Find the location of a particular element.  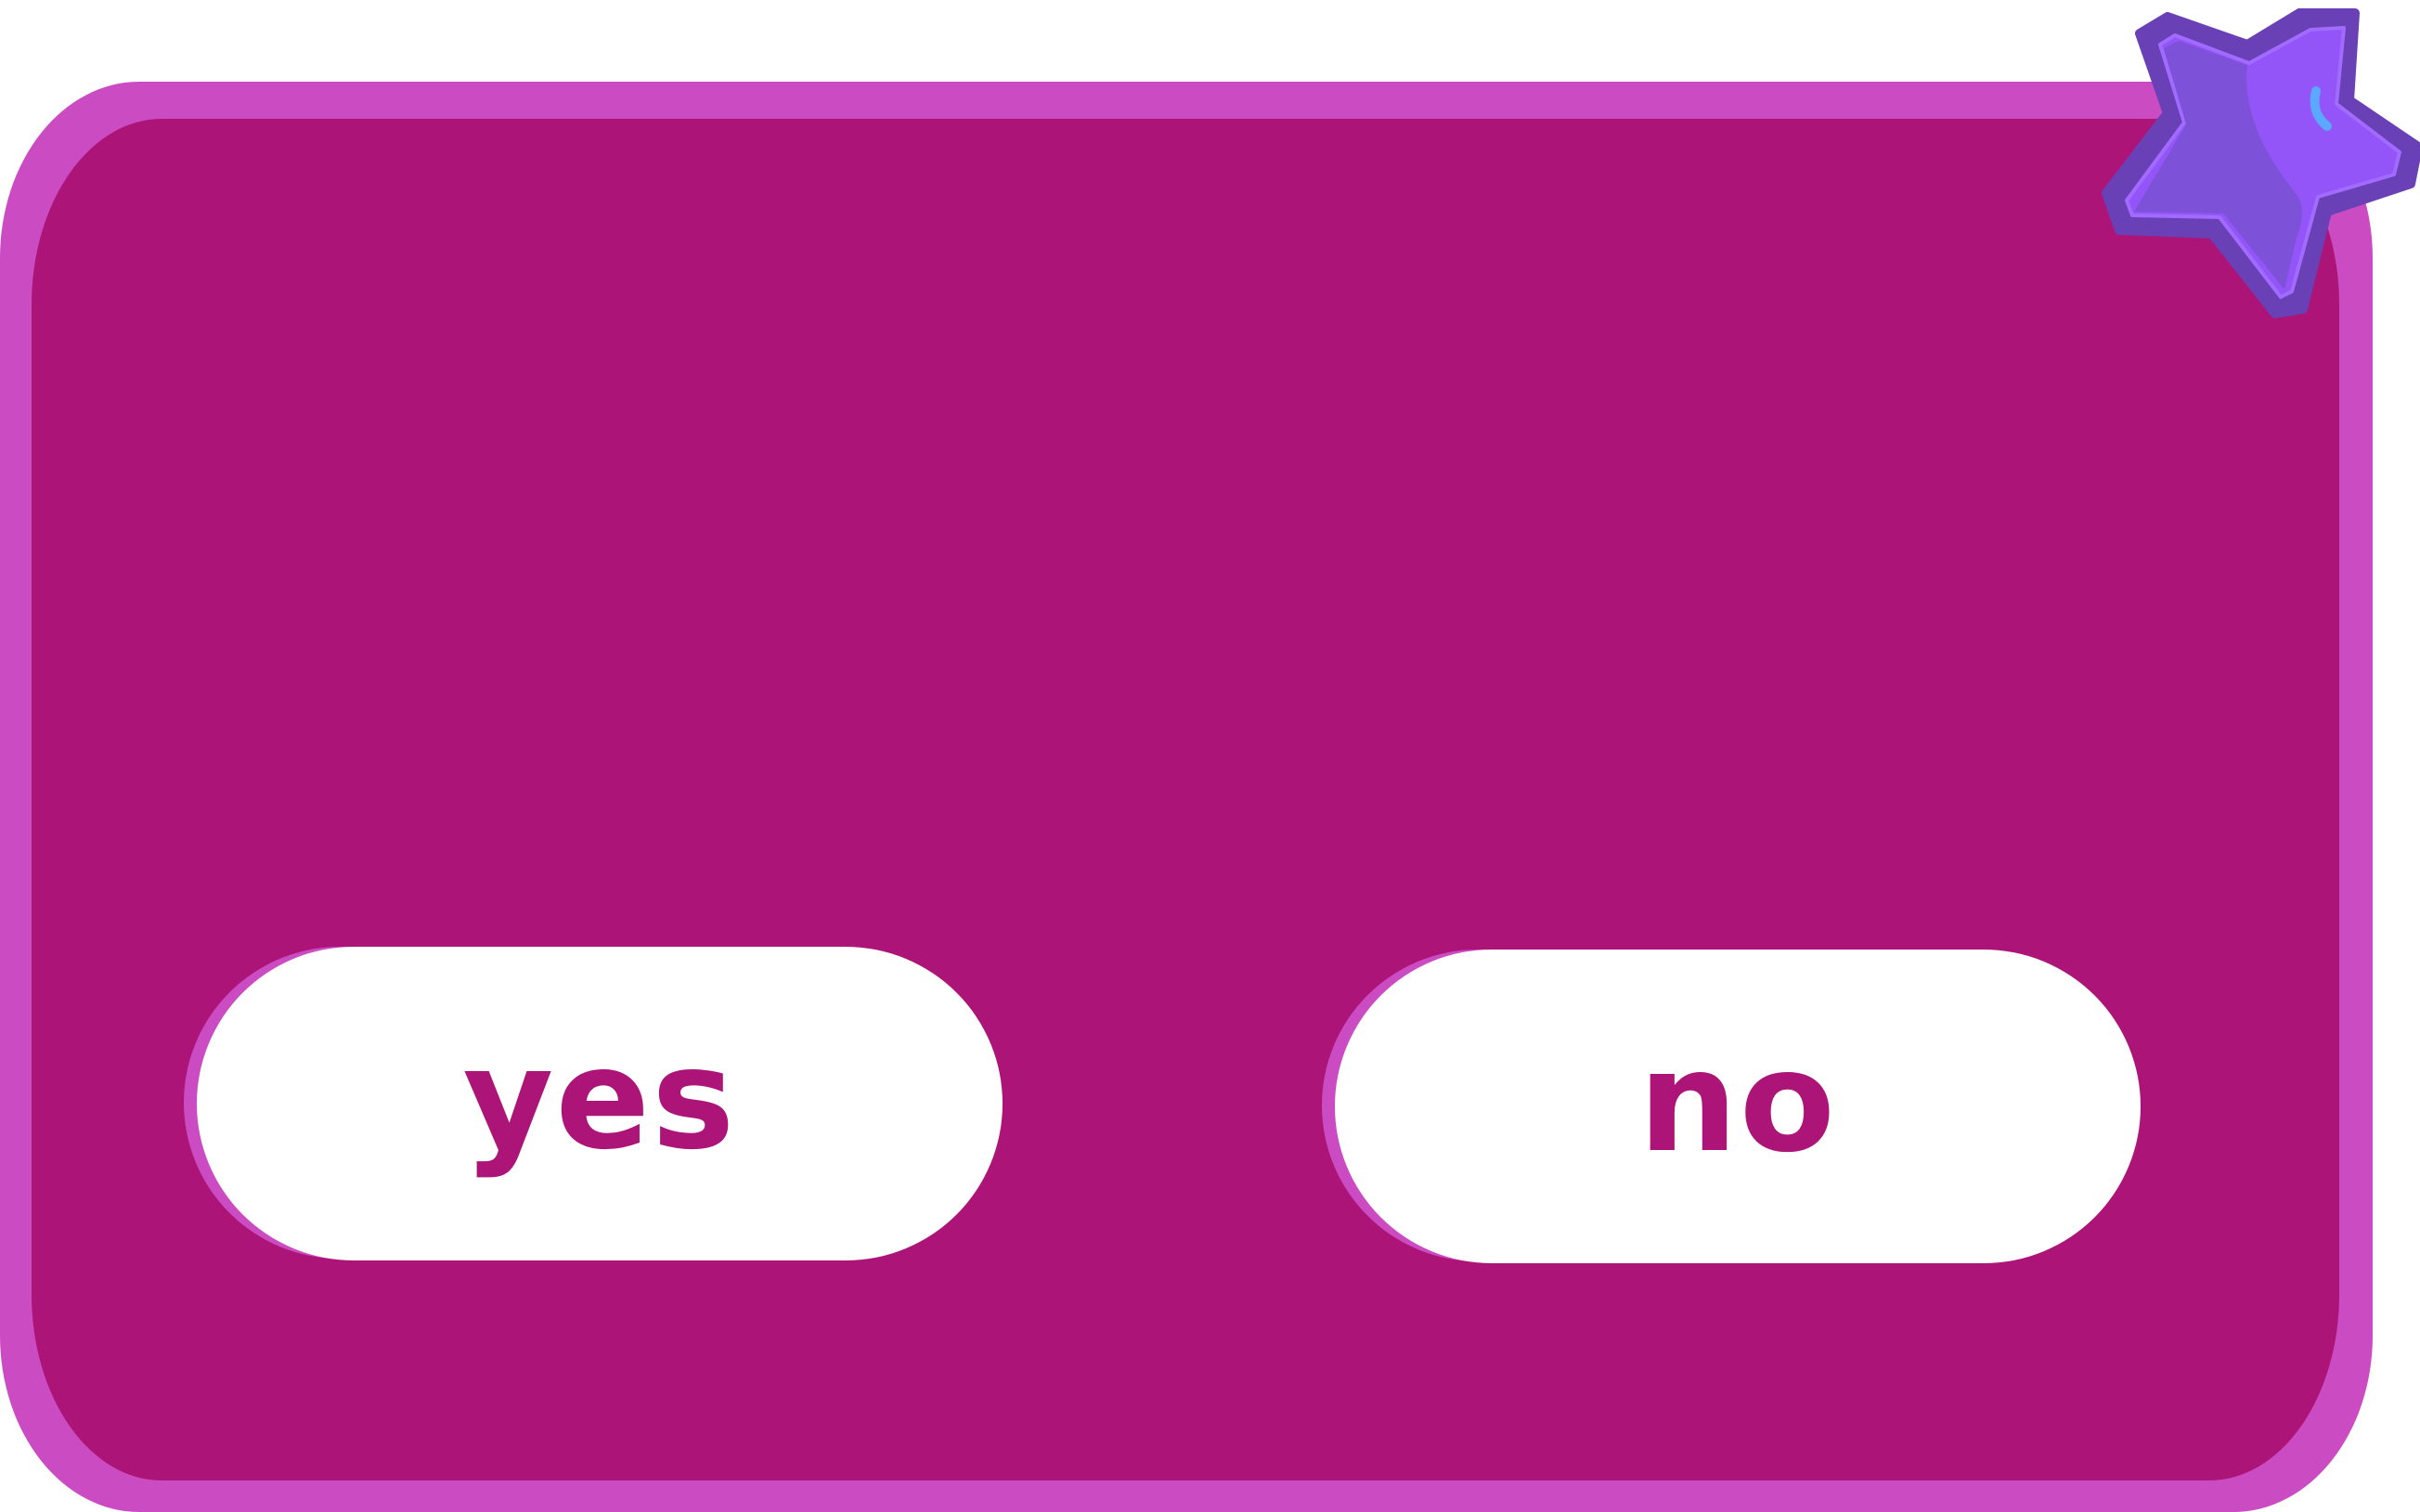

yes-button-label: yes is located at coordinates (599, 1100).